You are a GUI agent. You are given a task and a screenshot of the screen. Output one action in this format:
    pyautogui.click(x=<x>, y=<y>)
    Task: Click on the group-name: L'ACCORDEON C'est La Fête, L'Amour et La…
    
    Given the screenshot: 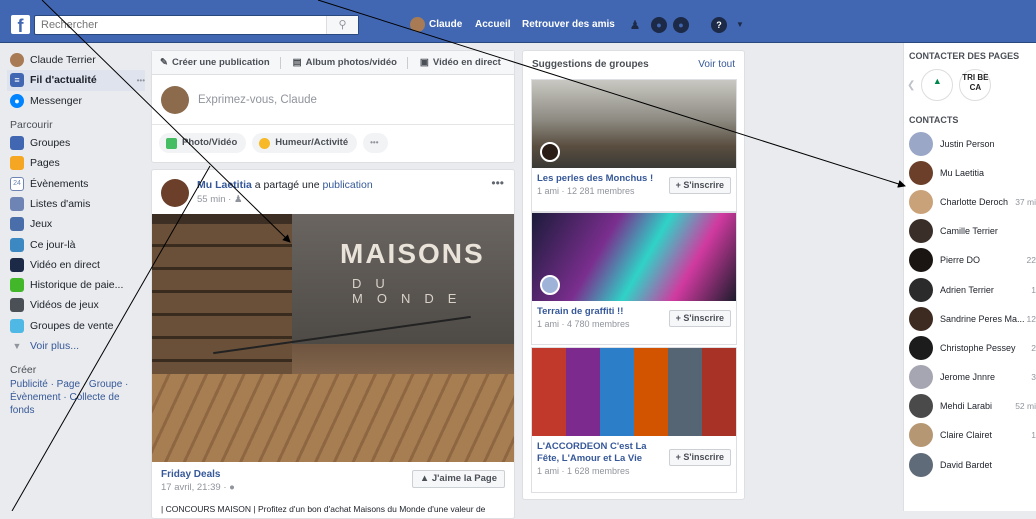 What is the action you would take?
    pyautogui.click(x=594, y=450)
    